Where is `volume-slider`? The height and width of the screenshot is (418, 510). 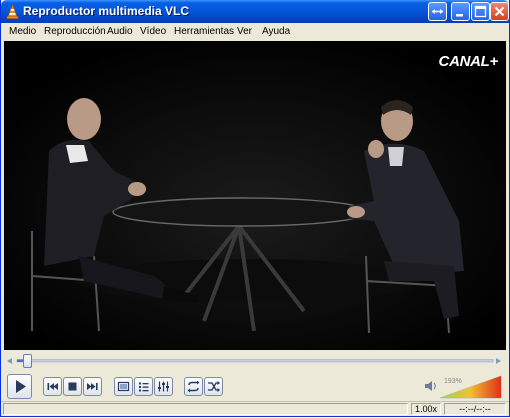
volume-slider is located at coordinates (471, 387).